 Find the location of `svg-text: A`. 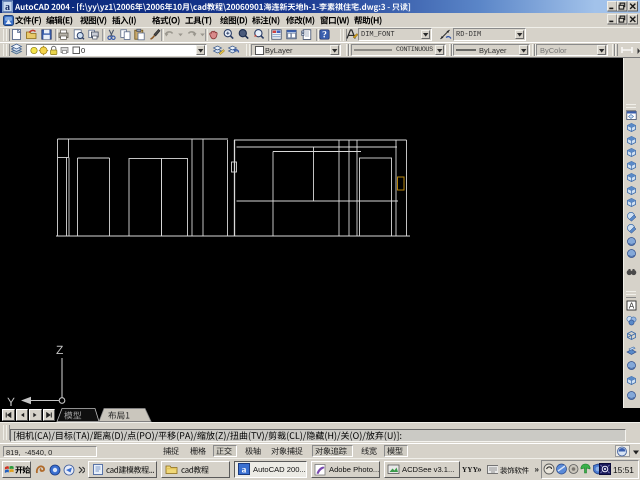

svg-text: A is located at coordinates (631, 306).